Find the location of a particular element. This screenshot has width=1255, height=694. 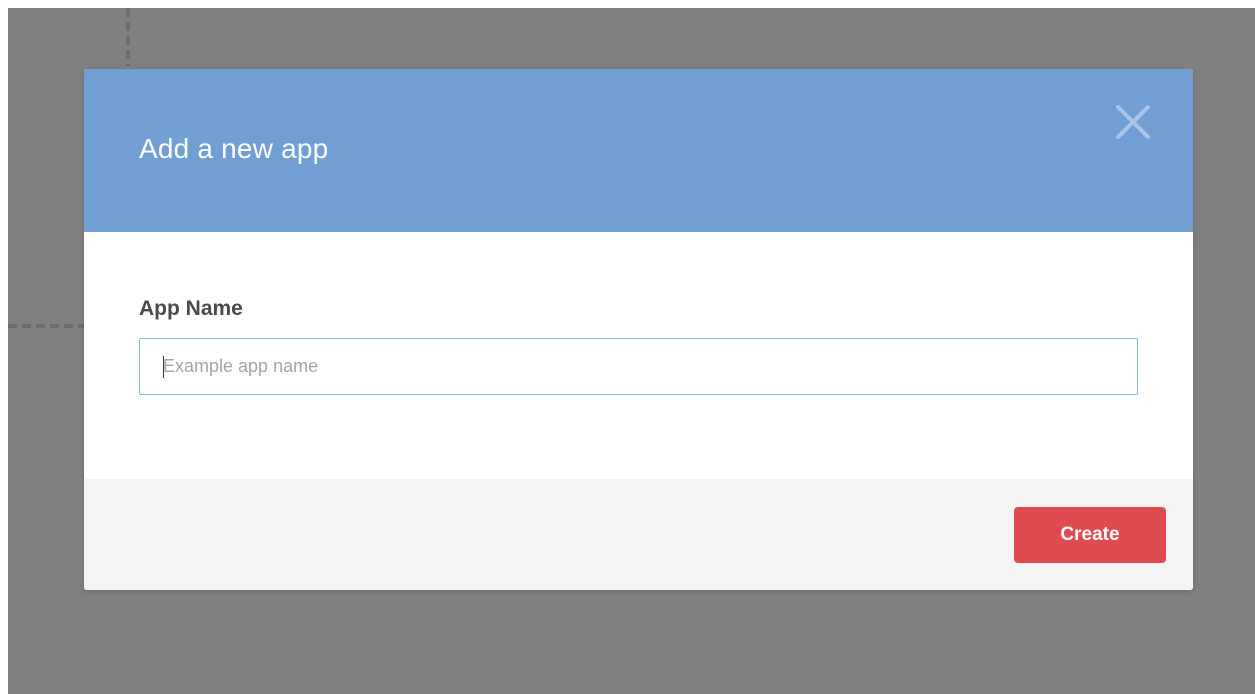

dialog-title: Add a new app is located at coordinates (234, 148).